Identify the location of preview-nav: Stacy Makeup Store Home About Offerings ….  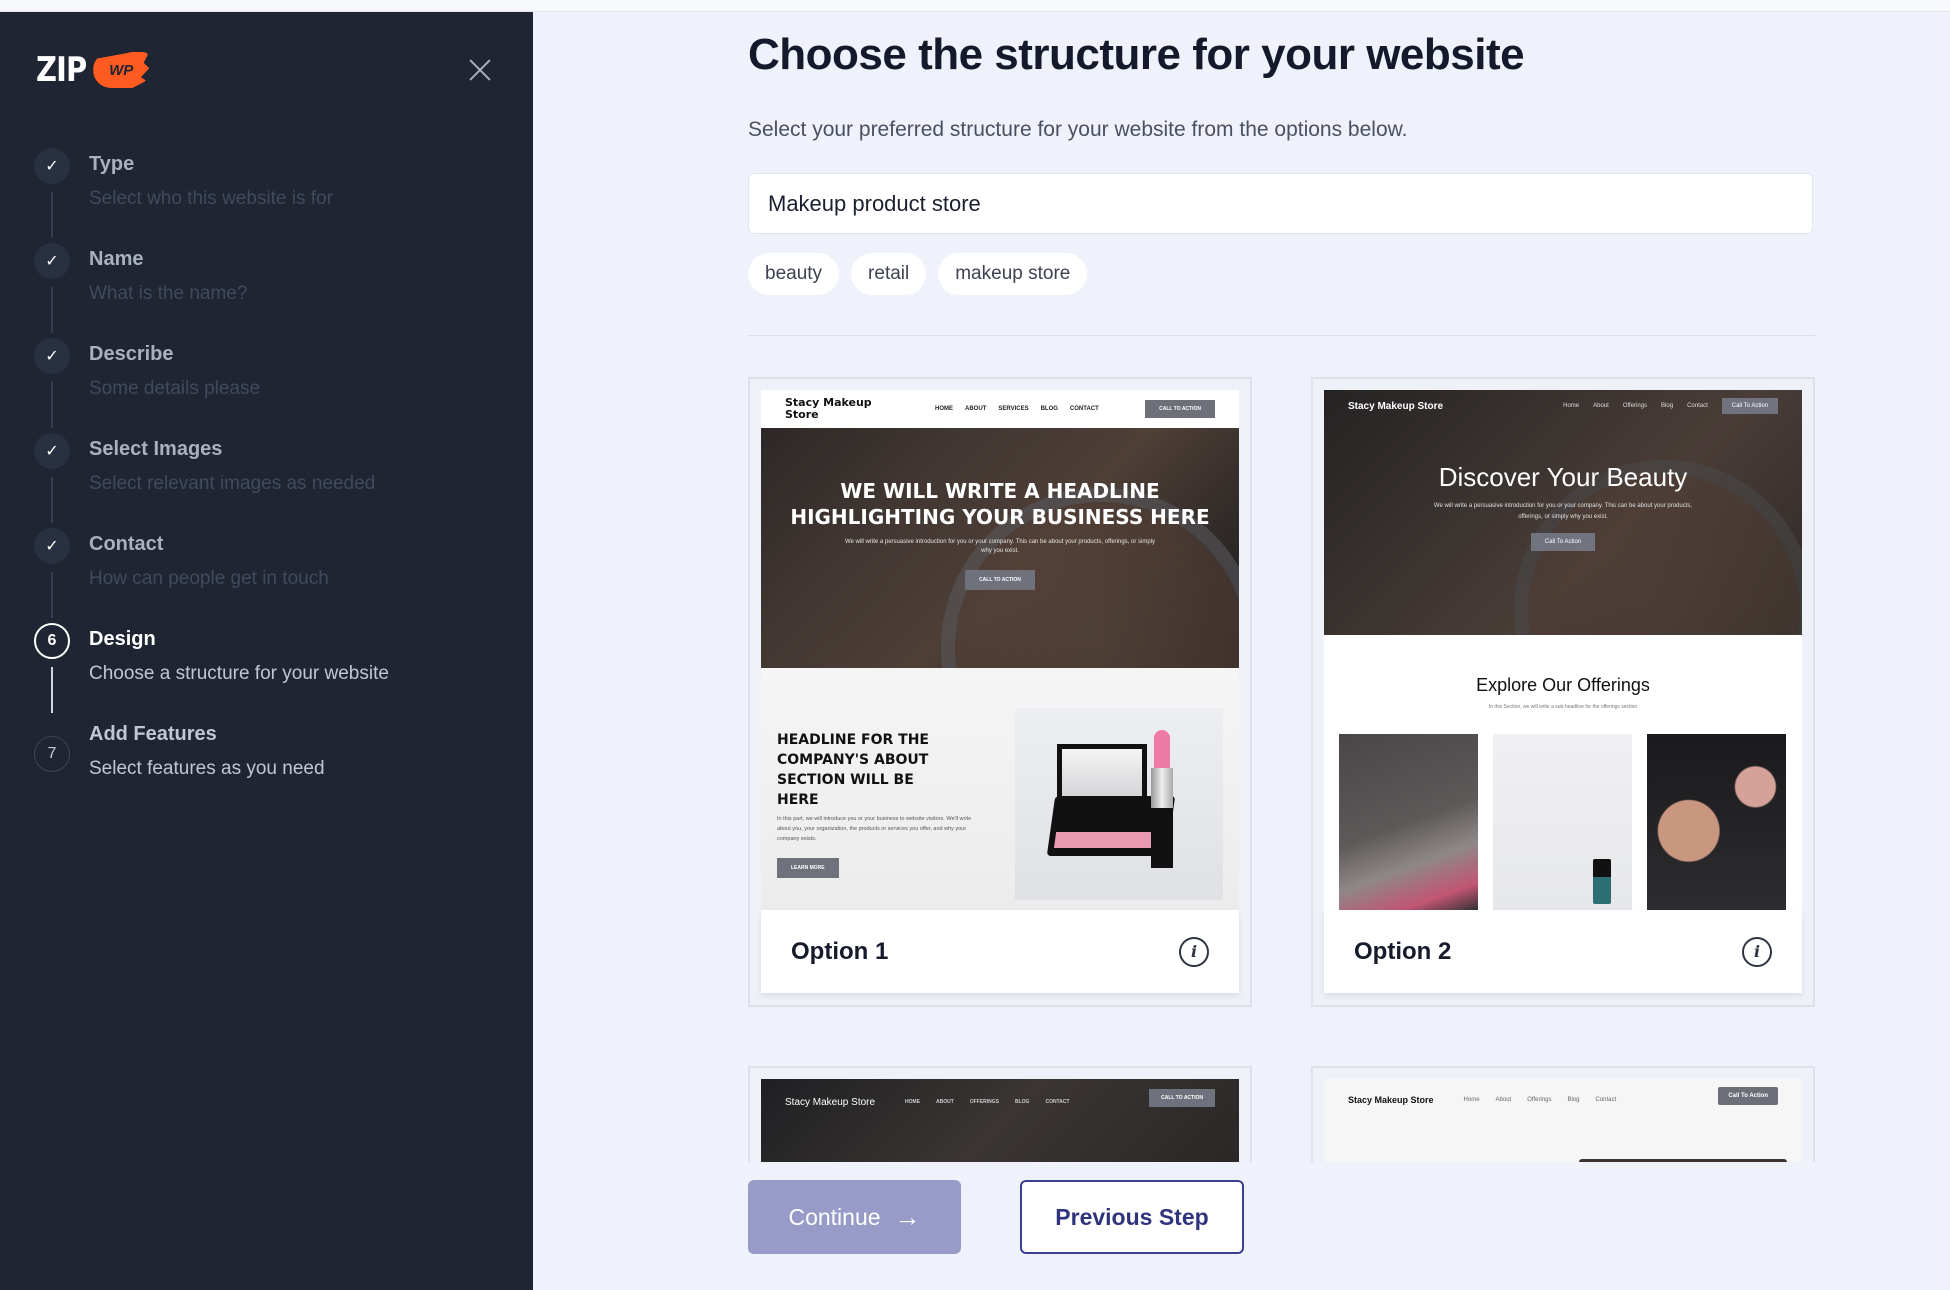
(1563, 406).